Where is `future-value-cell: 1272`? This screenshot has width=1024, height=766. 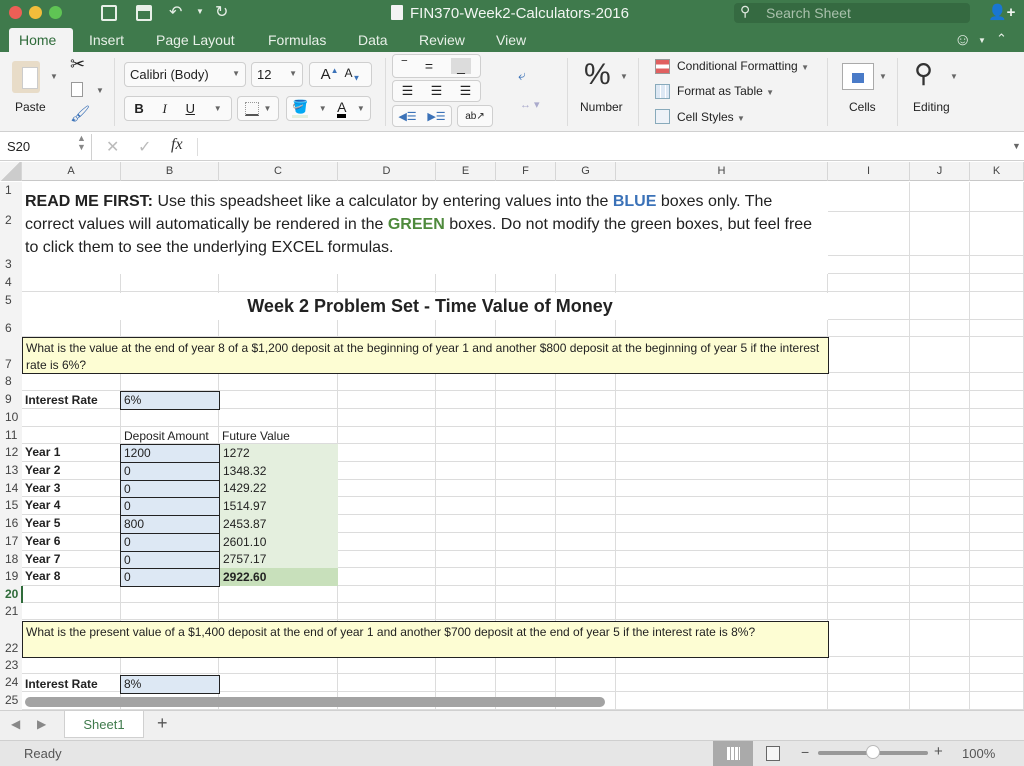 future-value-cell: 1272 is located at coordinates (279, 453).